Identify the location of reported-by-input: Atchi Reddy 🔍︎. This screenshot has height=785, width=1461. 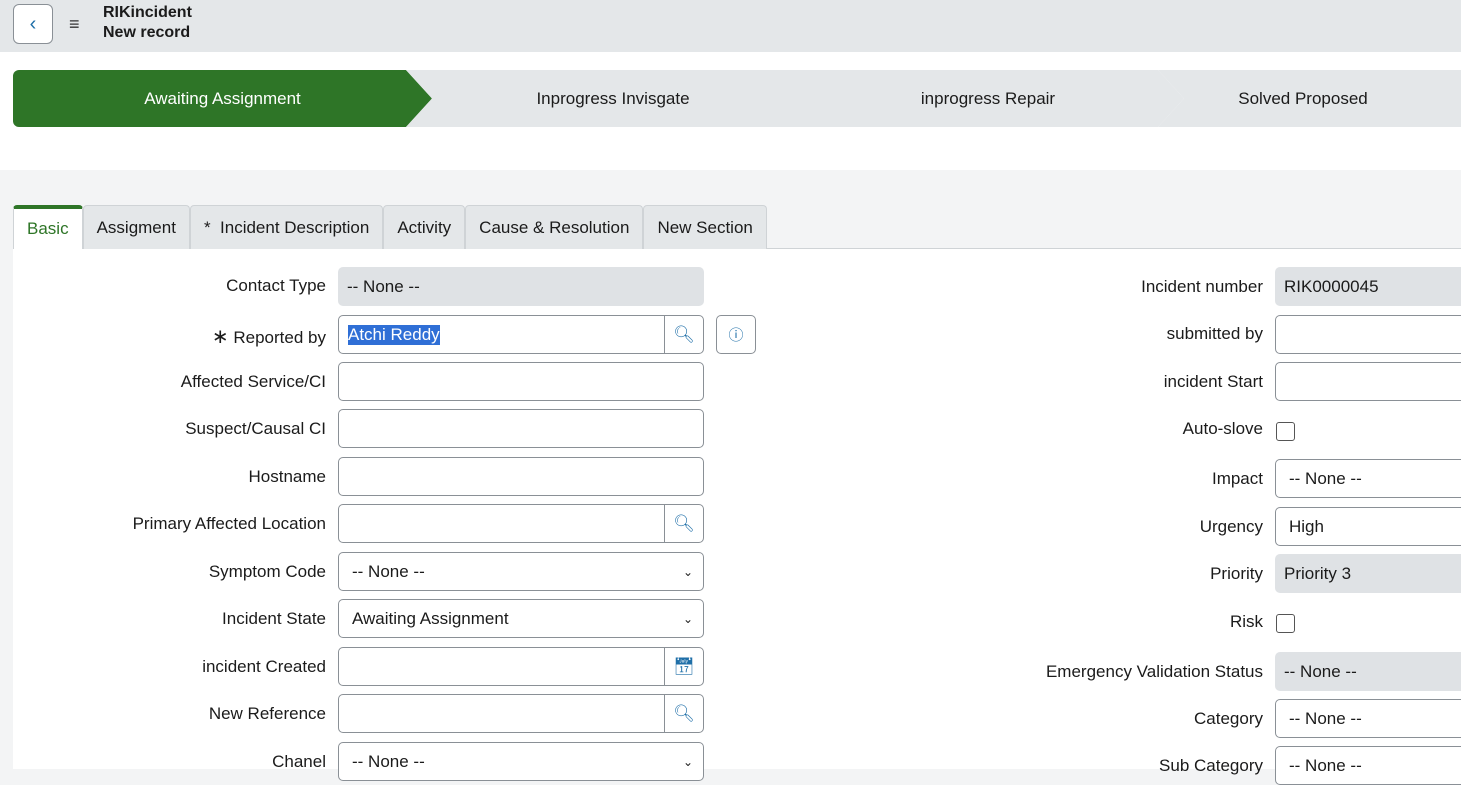
(521, 334).